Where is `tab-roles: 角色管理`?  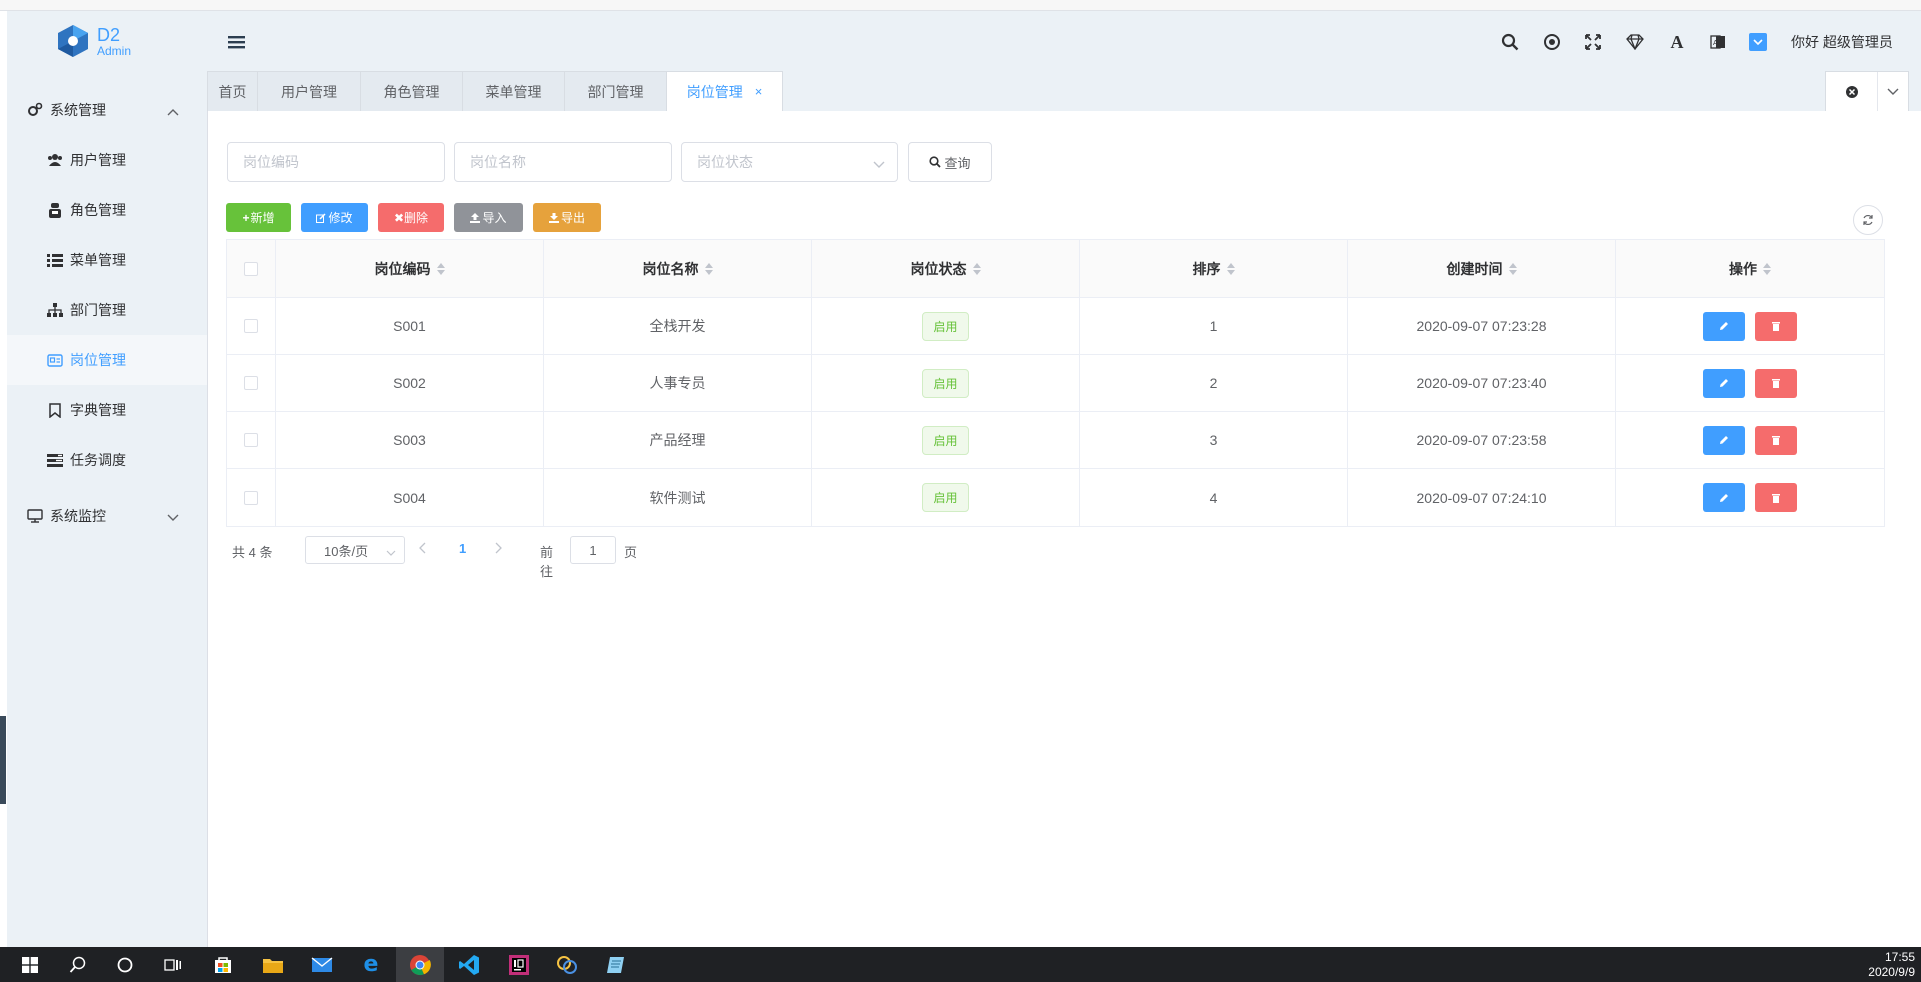 tab-roles: 角色管理 is located at coordinates (411, 91).